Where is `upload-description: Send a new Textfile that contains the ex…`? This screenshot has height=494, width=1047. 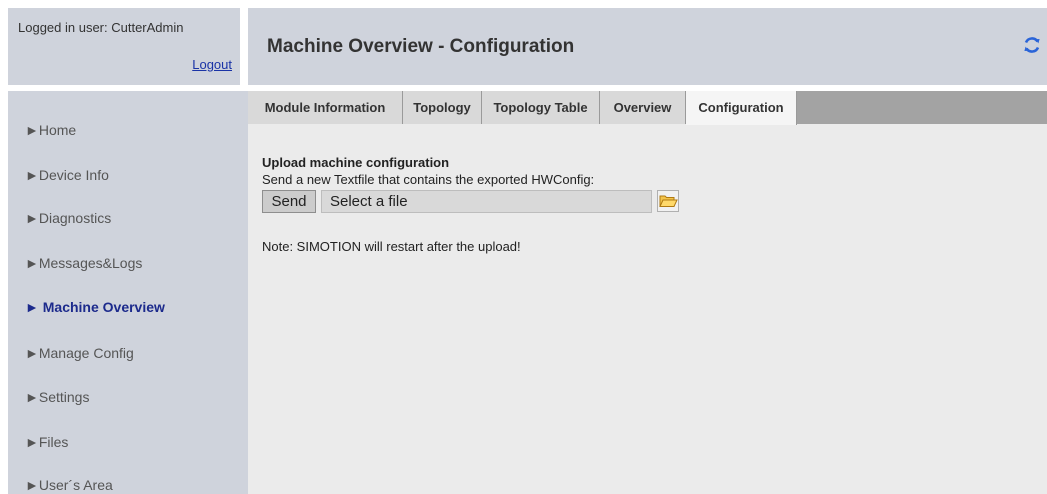
upload-description: Send a new Textfile that contains the ex… is located at coordinates (428, 179).